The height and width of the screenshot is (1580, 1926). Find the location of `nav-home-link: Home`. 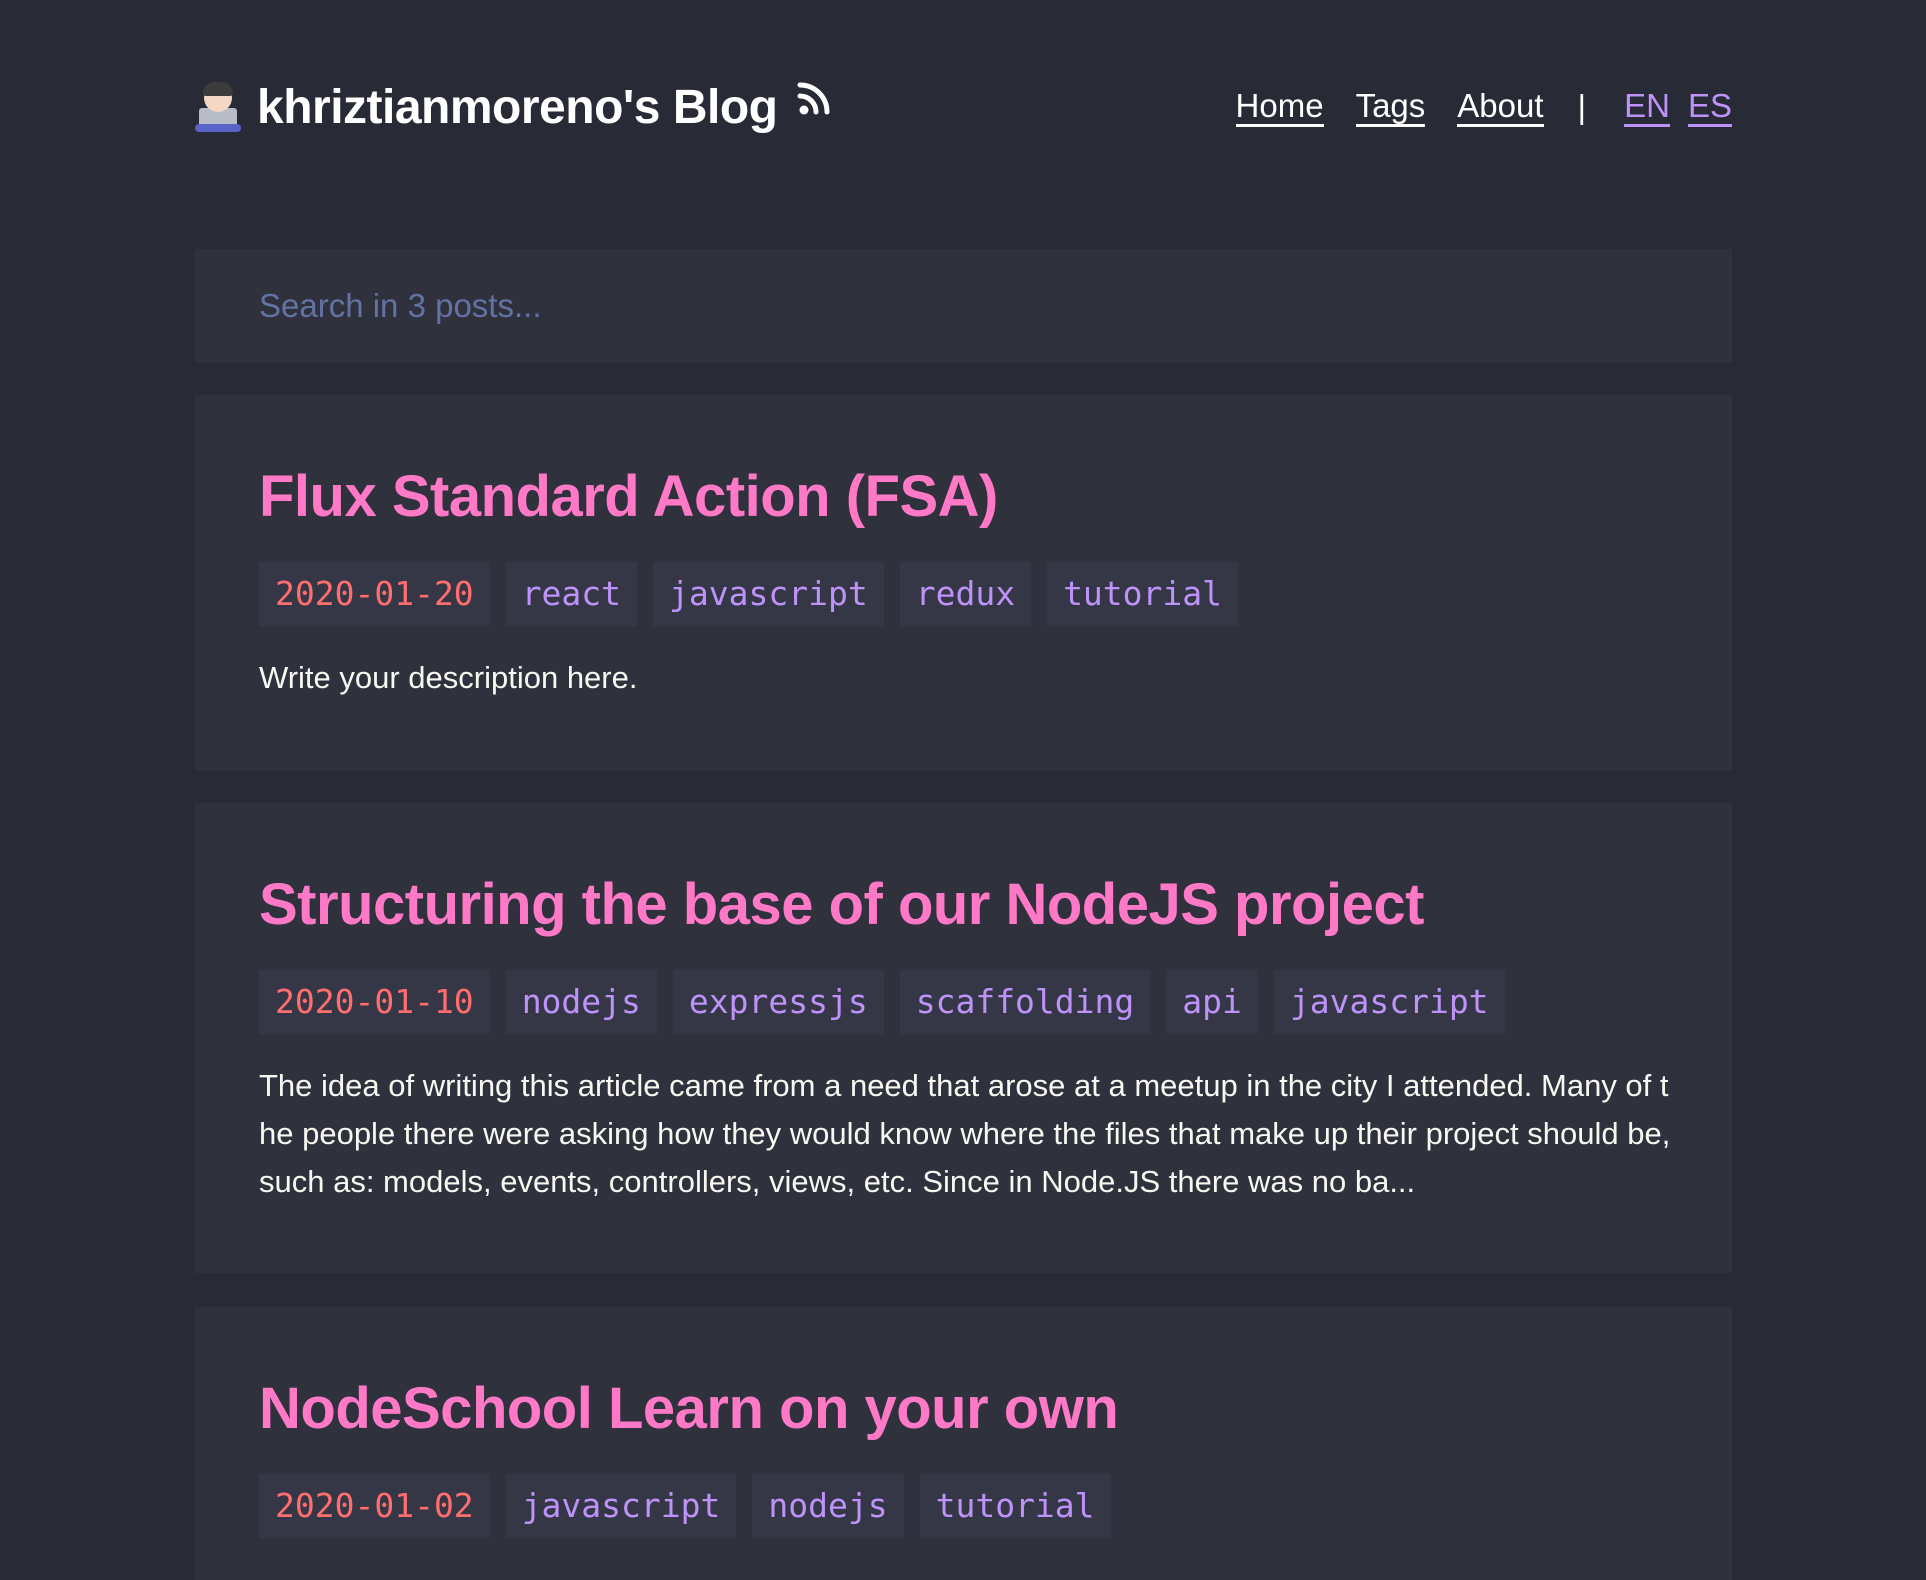

nav-home-link: Home is located at coordinates (1279, 107).